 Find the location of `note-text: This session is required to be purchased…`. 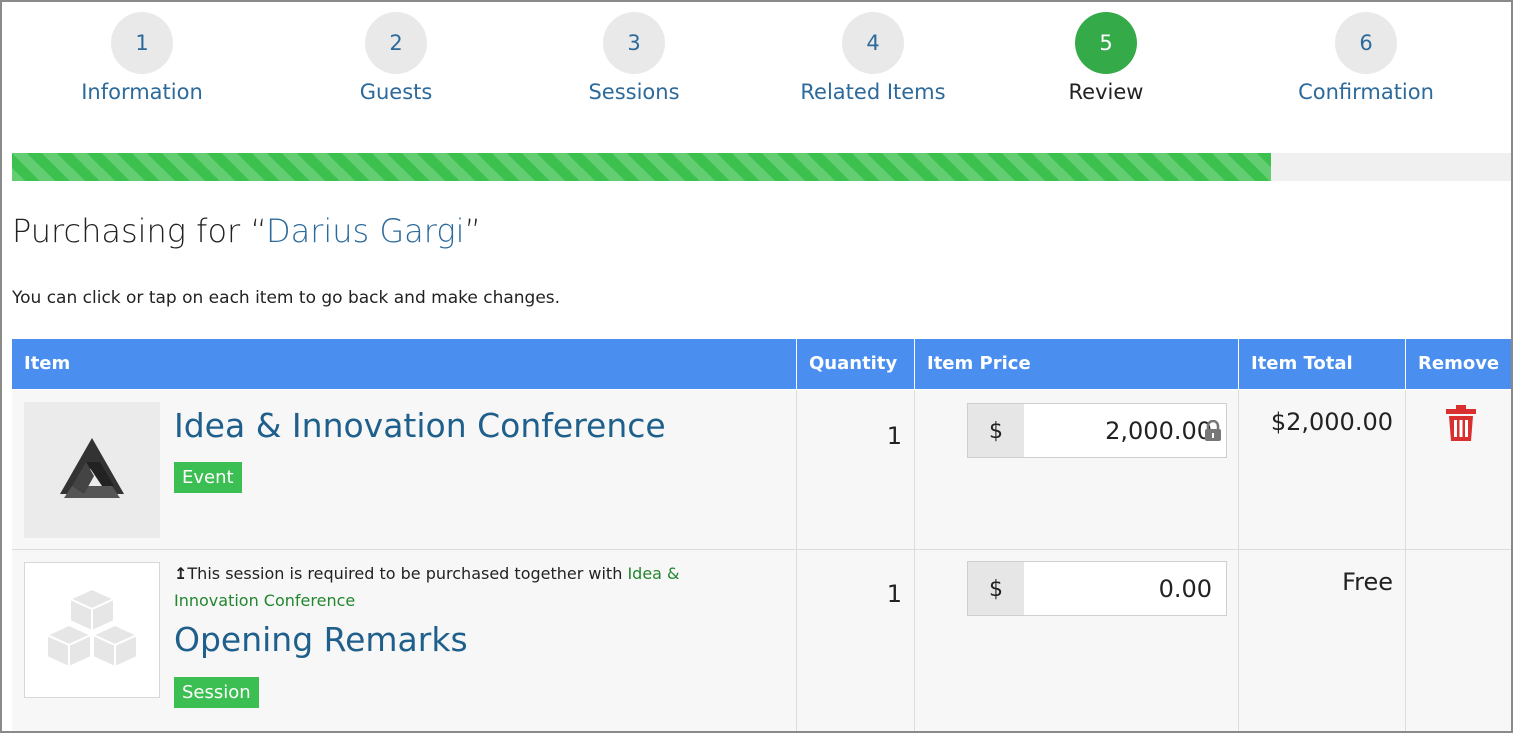

note-text: This session is required to be purchased… is located at coordinates (407, 573).